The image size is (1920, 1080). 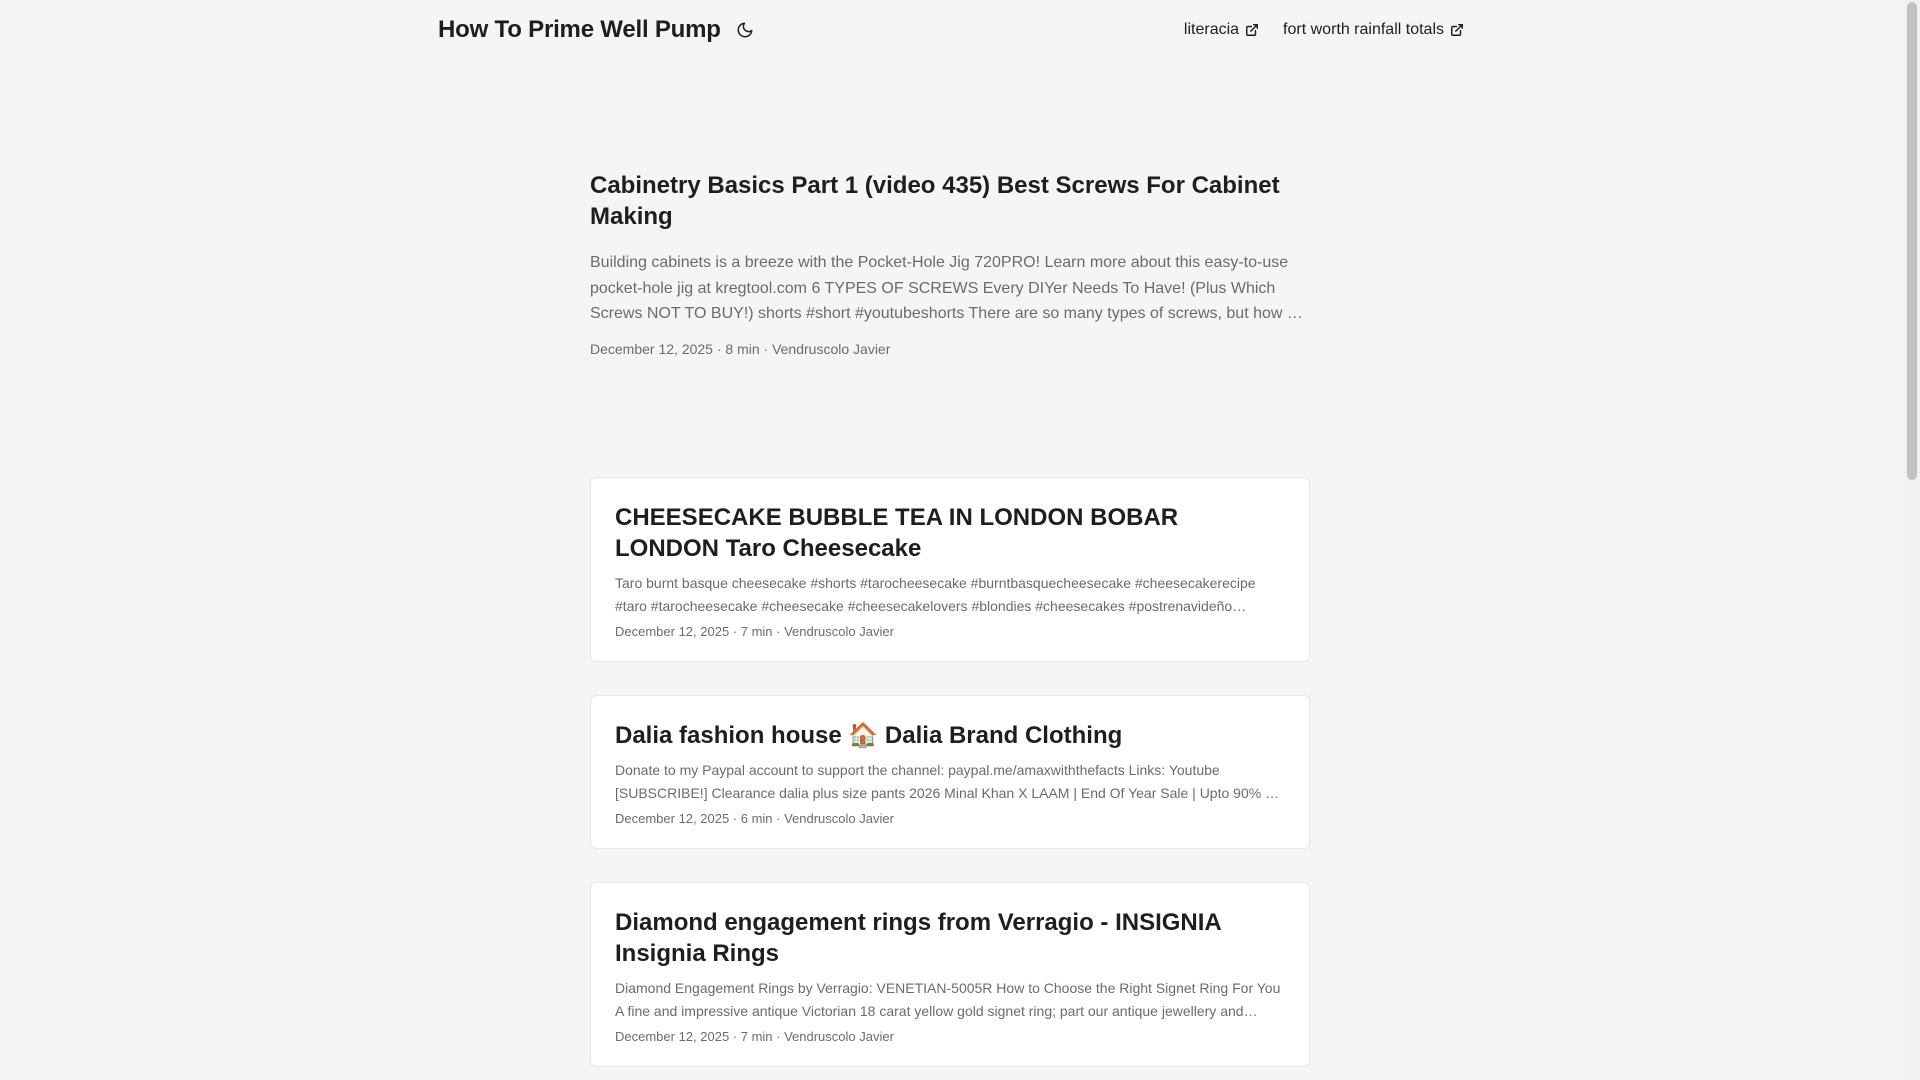 I want to click on site-title-link: How To Prime Well Pump, so click(x=579, y=30).